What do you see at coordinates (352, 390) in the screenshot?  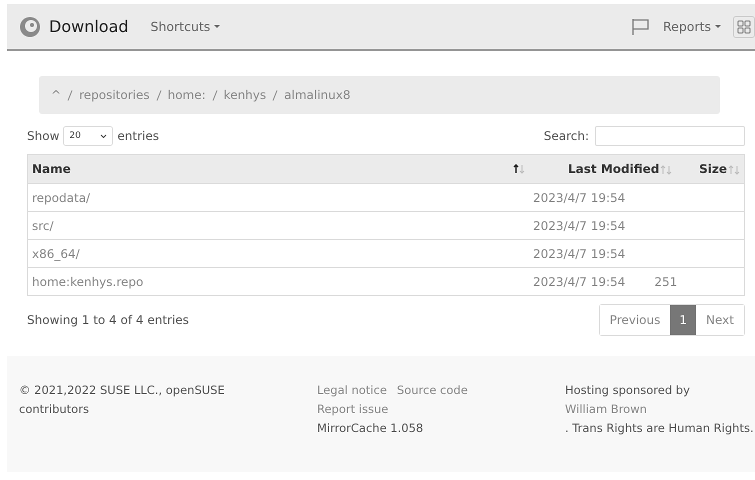 I see `footer-link: Legal notice` at bounding box center [352, 390].